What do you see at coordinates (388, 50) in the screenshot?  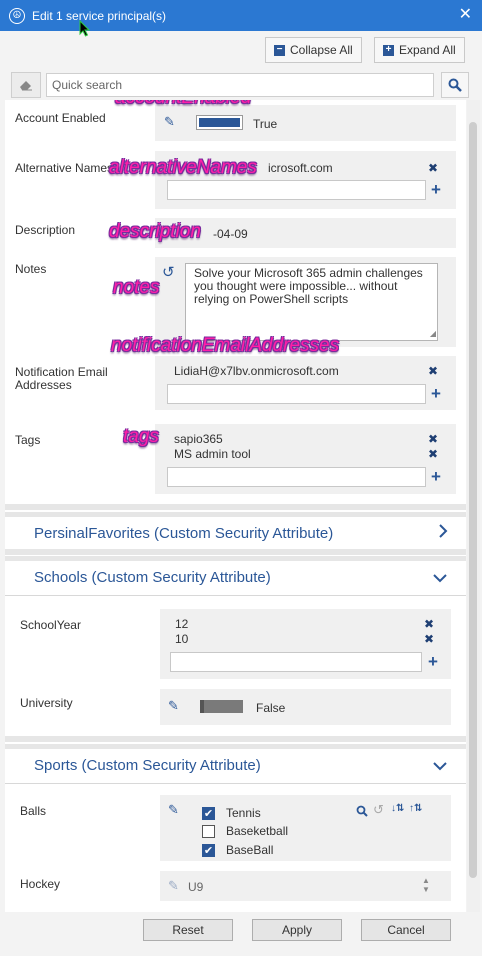 I see `expand-icon: +` at bounding box center [388, 50].